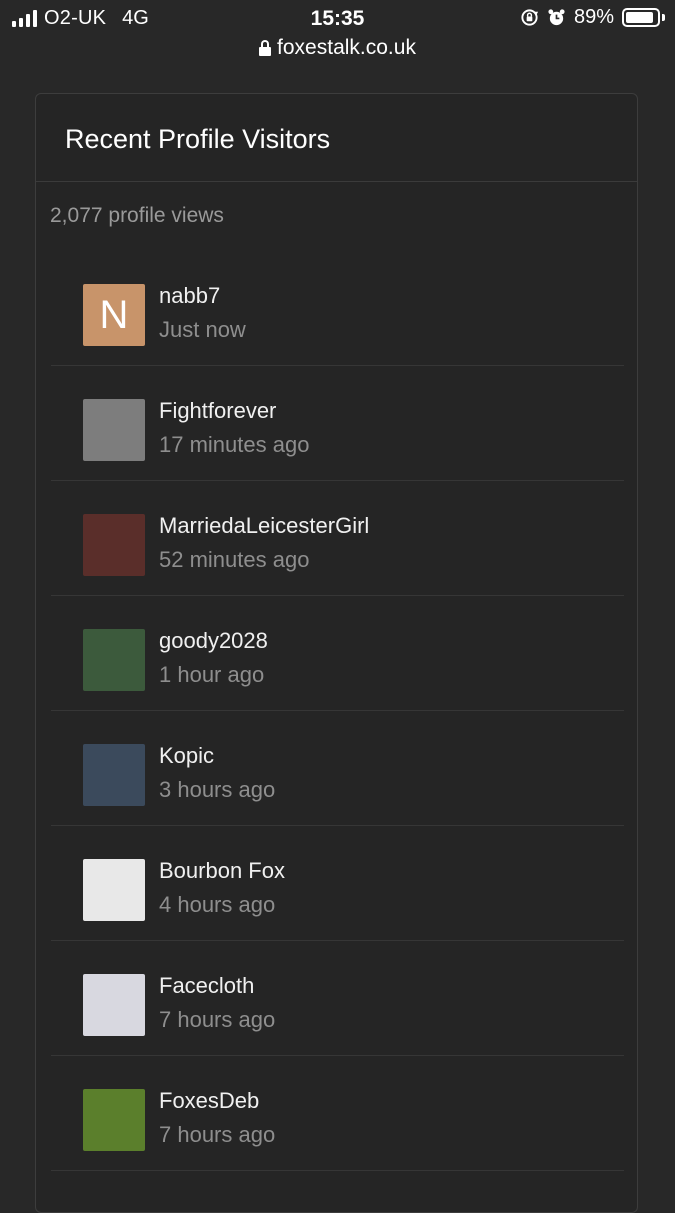  Describe the element at coordinates (212, 674) in the screenshot. I see `visit-time: 1 hour ago` at that location.